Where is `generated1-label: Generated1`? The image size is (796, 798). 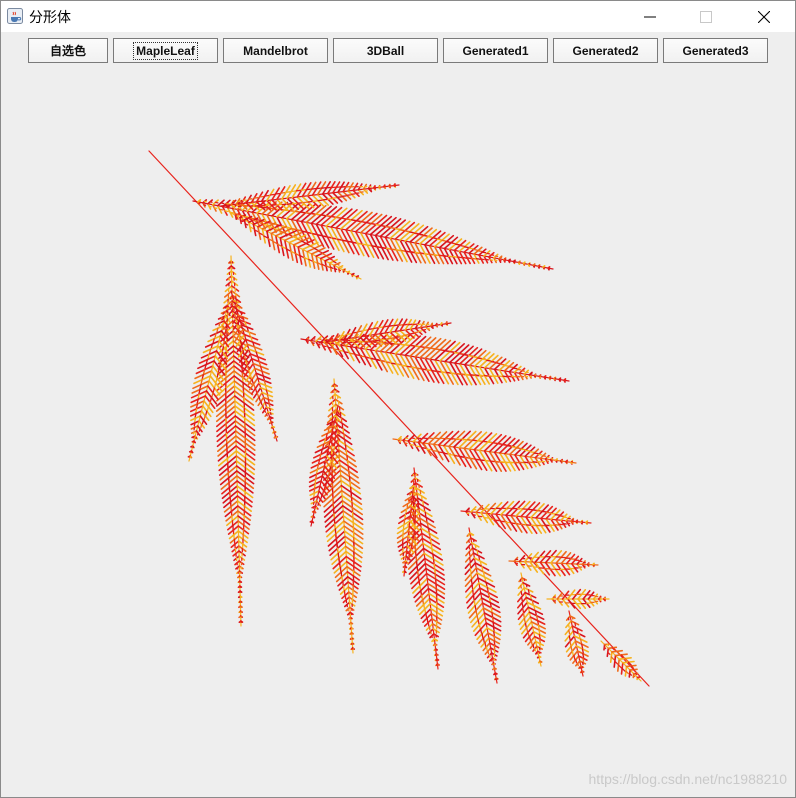
generated1-label: Generated1 is located at coordinates (495, 50).